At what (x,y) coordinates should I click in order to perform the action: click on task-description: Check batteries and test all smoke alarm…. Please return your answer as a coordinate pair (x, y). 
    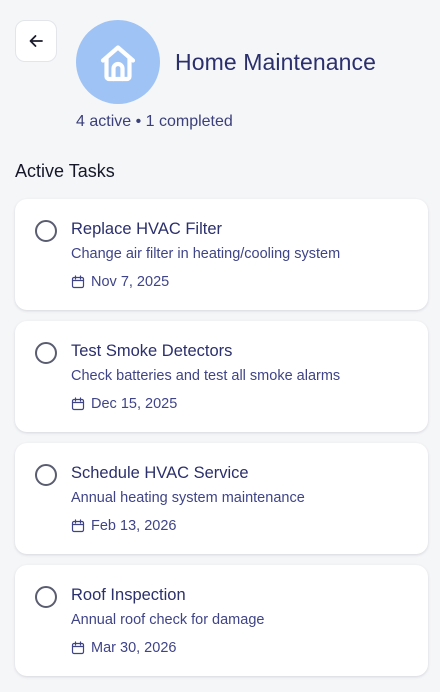
    Looking at the image, I should click on (206, 376).